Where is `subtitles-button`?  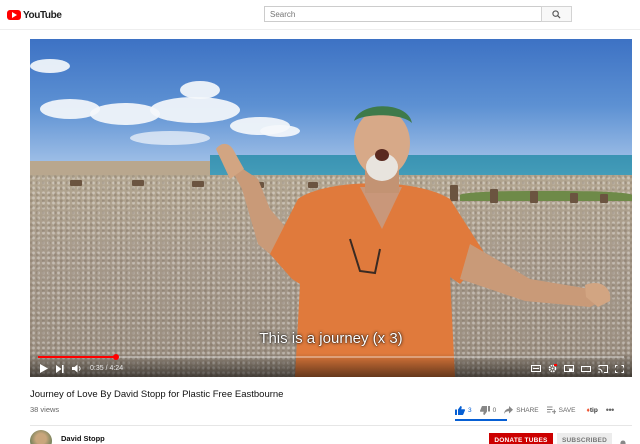
subtitles-button is located at coordinates (536, 368).